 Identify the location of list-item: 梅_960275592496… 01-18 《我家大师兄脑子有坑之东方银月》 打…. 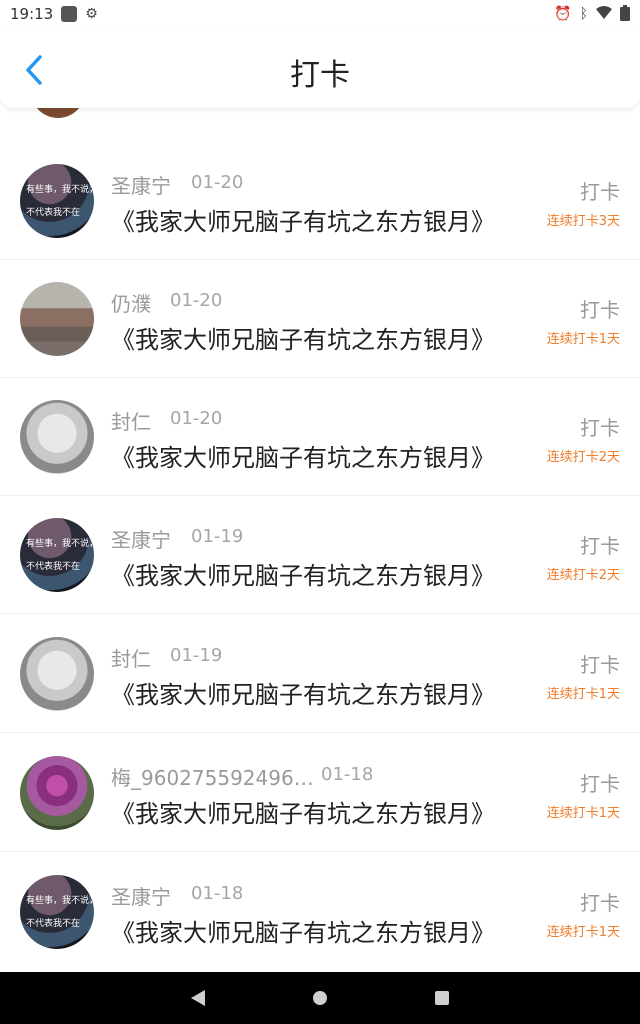
(320, 793).